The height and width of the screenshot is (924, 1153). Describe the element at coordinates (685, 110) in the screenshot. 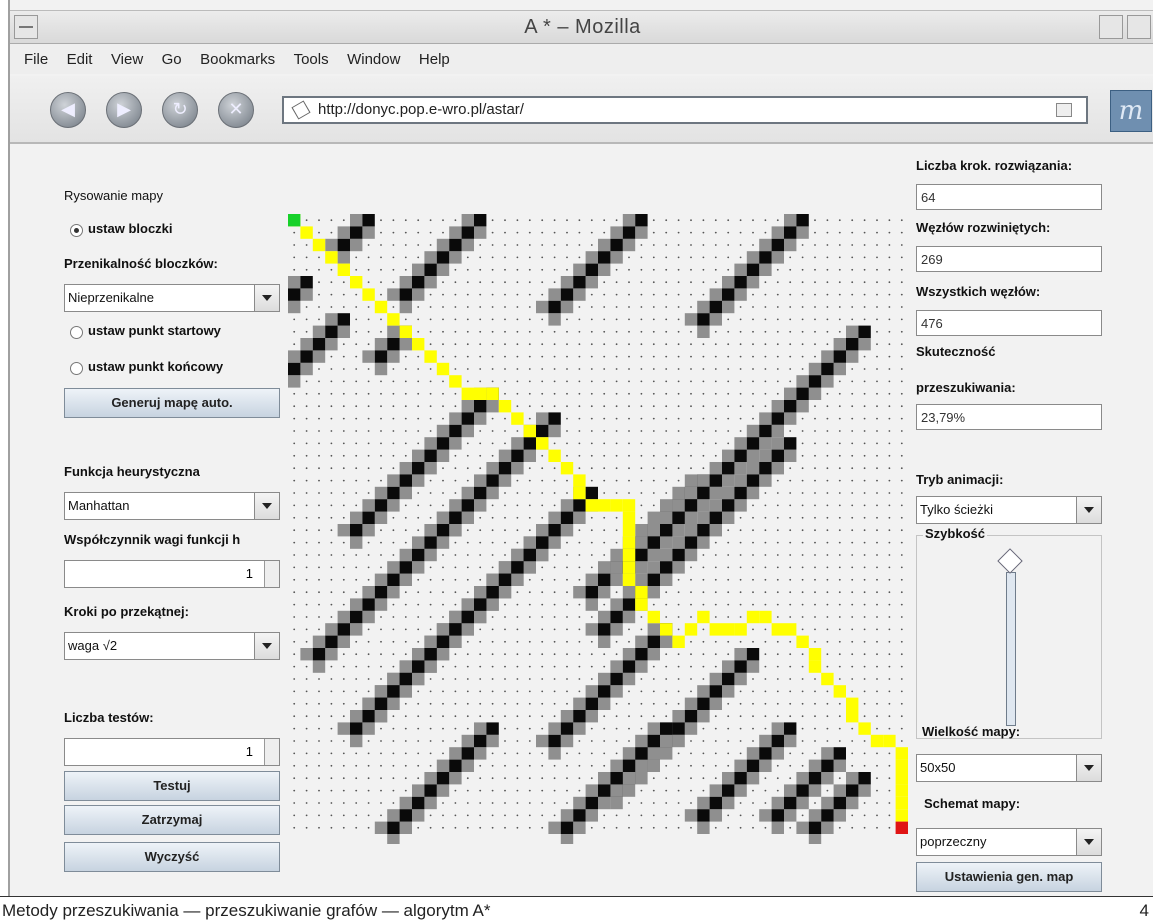

I see `url-bar: http://donyc.pop.e-wro.pl/astar/` at that location.